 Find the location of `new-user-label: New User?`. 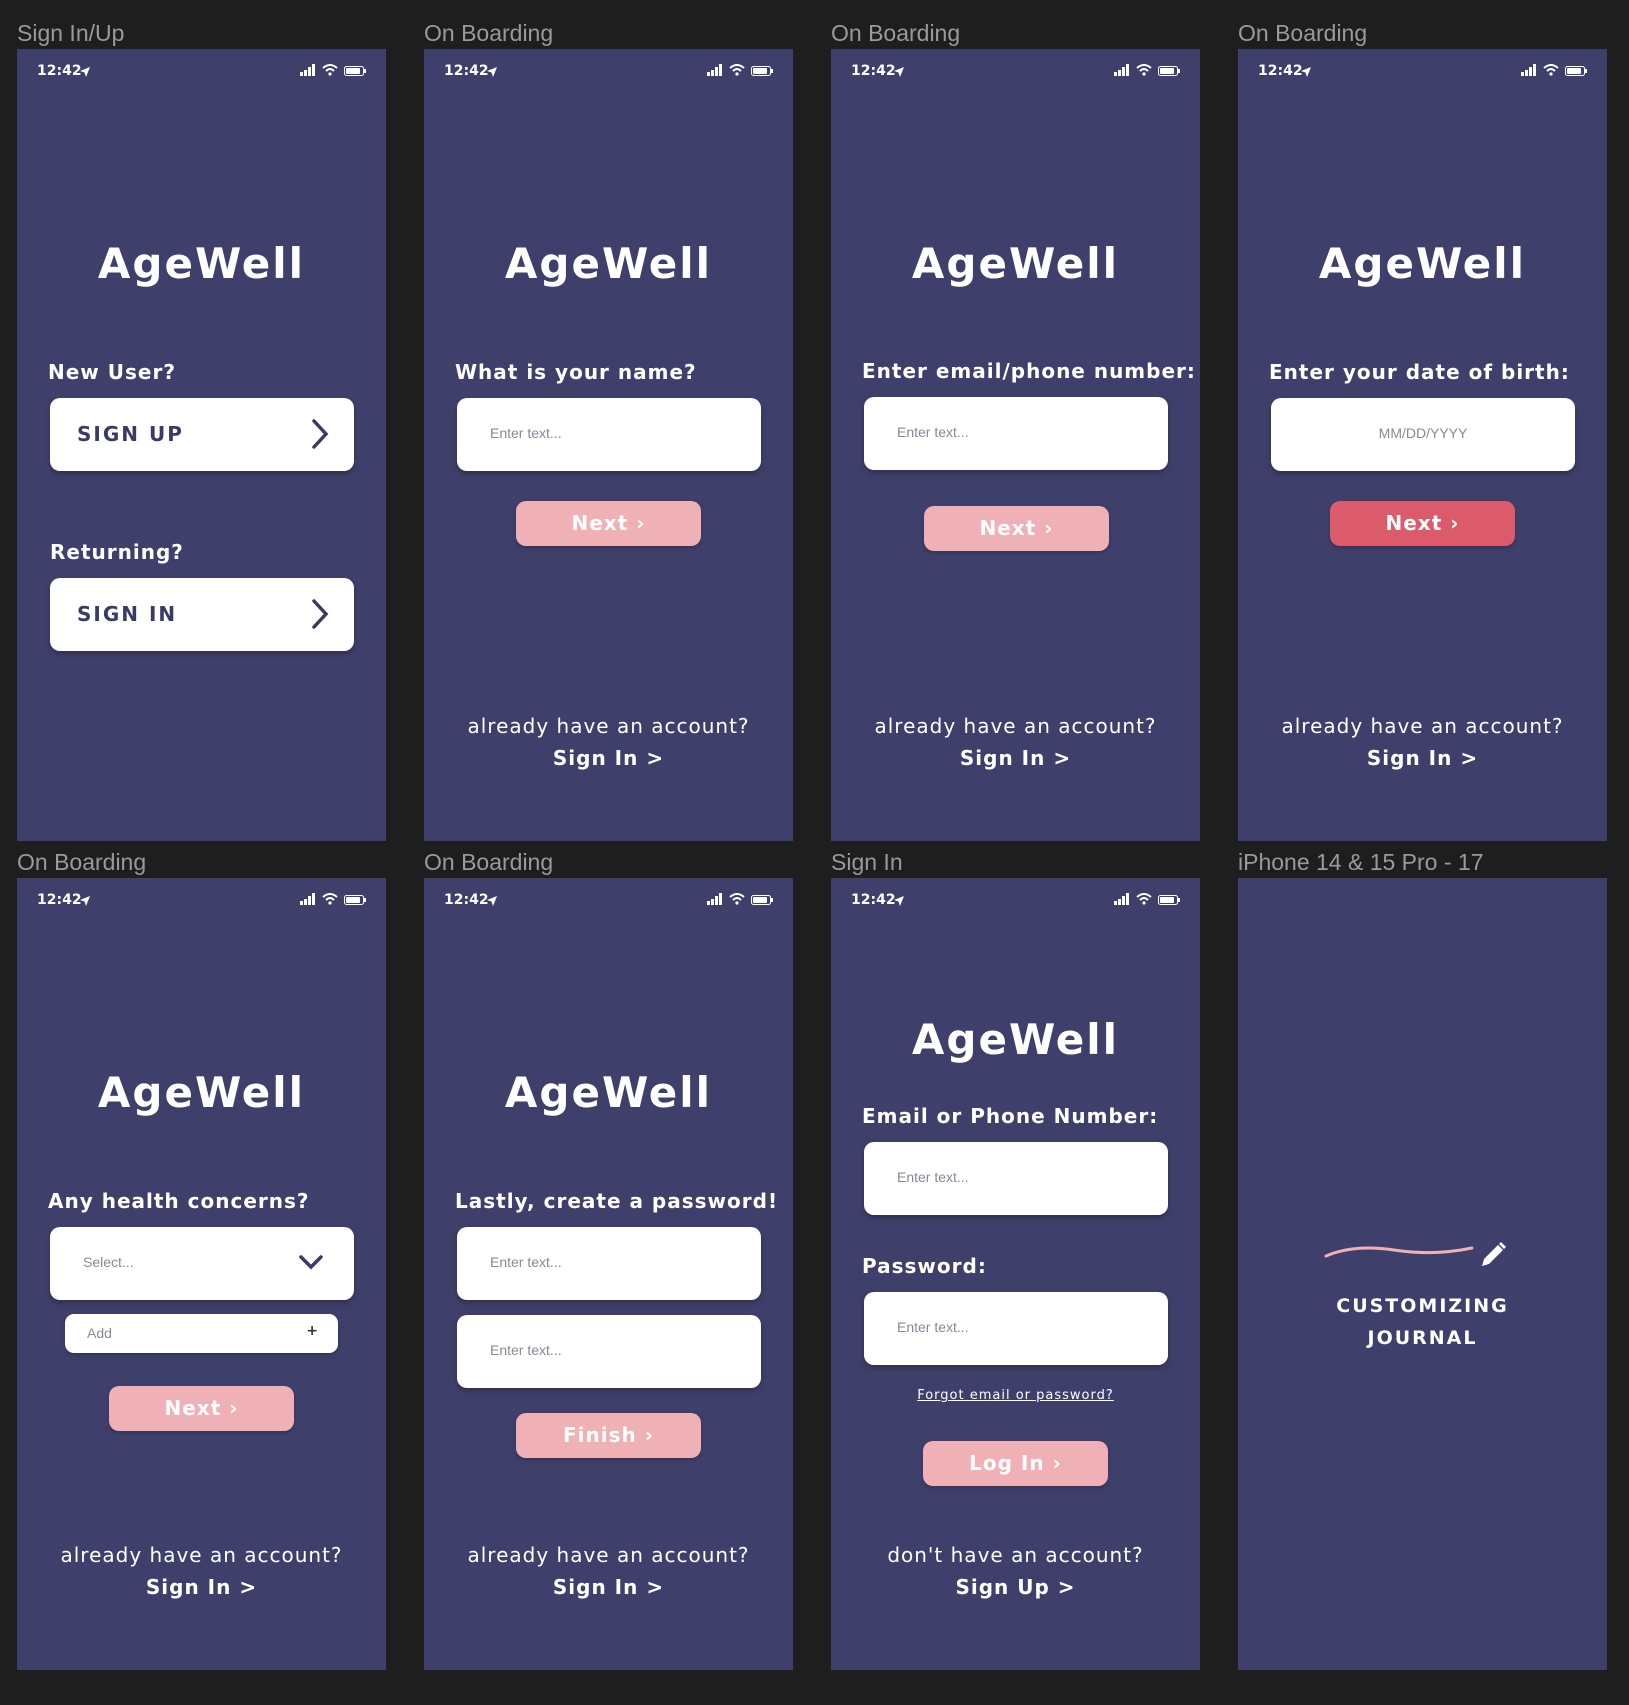

new-user-label: New User? is located at coordinates (112, 372).